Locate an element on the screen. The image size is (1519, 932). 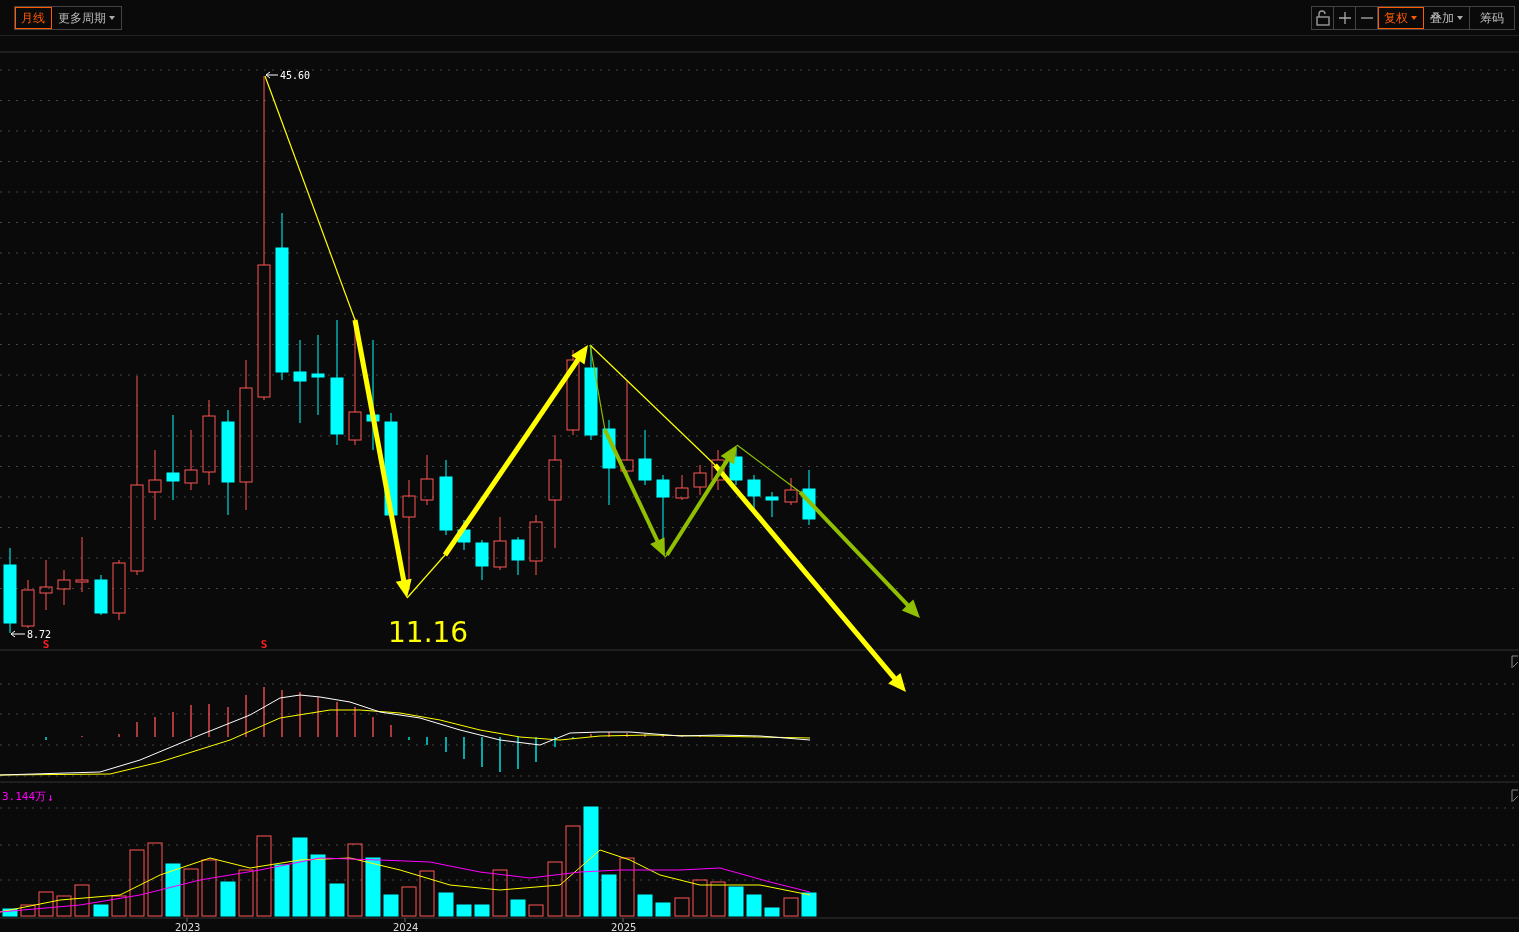
year-label: 2025 is located at coordinates (624, 927).